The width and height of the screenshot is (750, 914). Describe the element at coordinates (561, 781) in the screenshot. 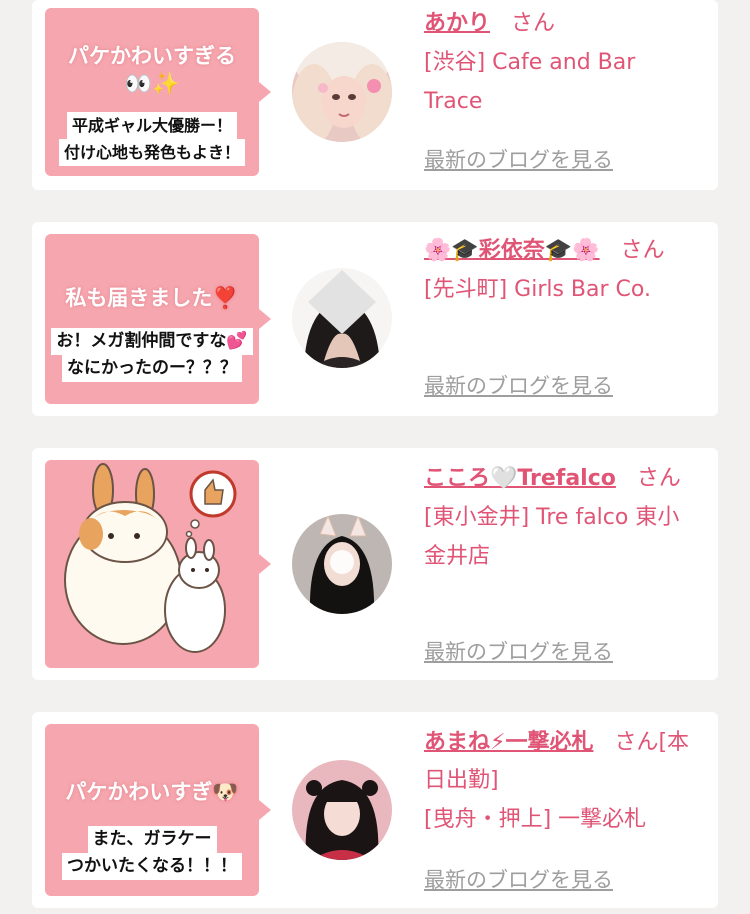

I see `info-block: あまね⚡一撃必札 さん[本日出勤] [曳舟・押上] 一撃必札` at that location.